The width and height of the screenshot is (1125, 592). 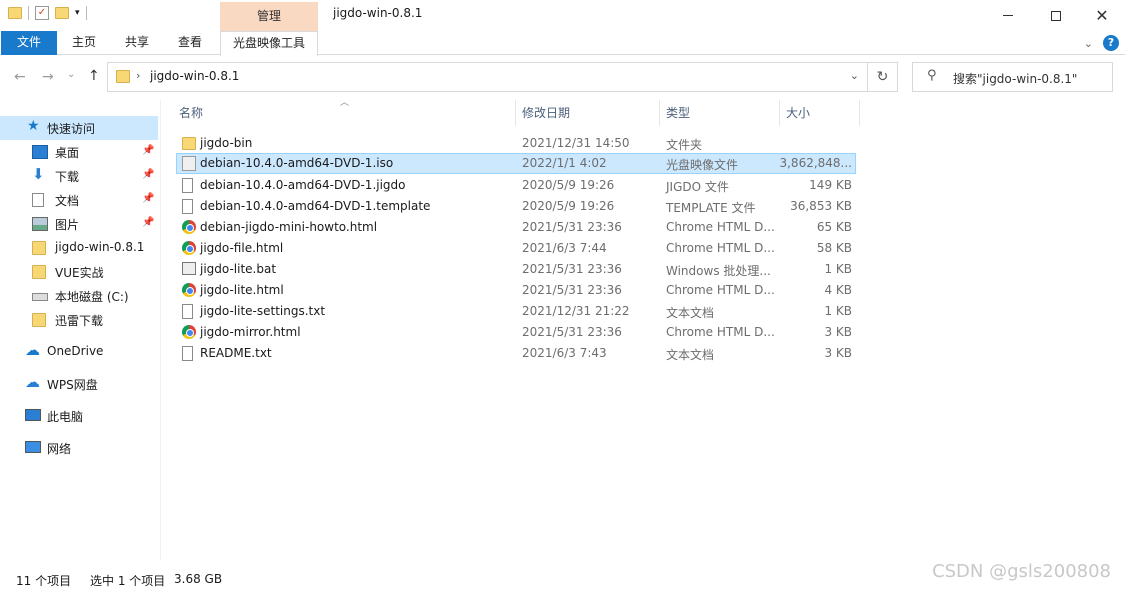 I want to click on file-row: jigdo-bin 2021/12/31 14:50 文件夹, so click(x=516, y=143).